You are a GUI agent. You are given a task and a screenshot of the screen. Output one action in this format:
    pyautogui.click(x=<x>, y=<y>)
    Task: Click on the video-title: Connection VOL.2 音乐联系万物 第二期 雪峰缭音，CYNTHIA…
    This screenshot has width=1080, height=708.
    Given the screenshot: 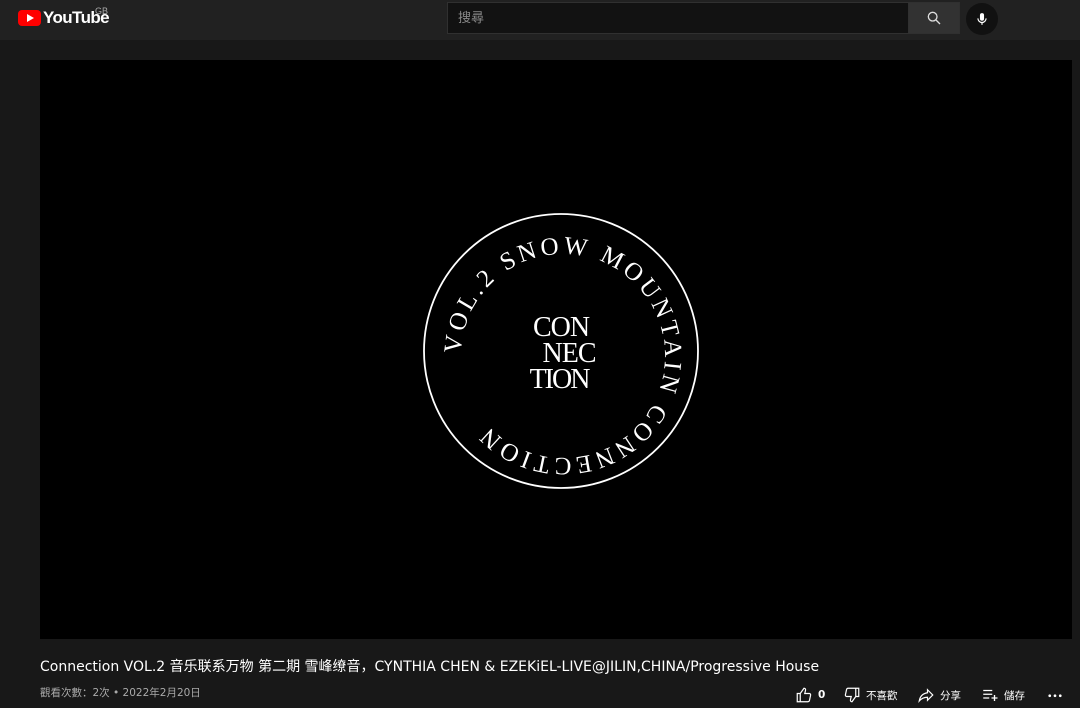 What is the action you would take?
    pyautogui.click(x=430, y=667)
    